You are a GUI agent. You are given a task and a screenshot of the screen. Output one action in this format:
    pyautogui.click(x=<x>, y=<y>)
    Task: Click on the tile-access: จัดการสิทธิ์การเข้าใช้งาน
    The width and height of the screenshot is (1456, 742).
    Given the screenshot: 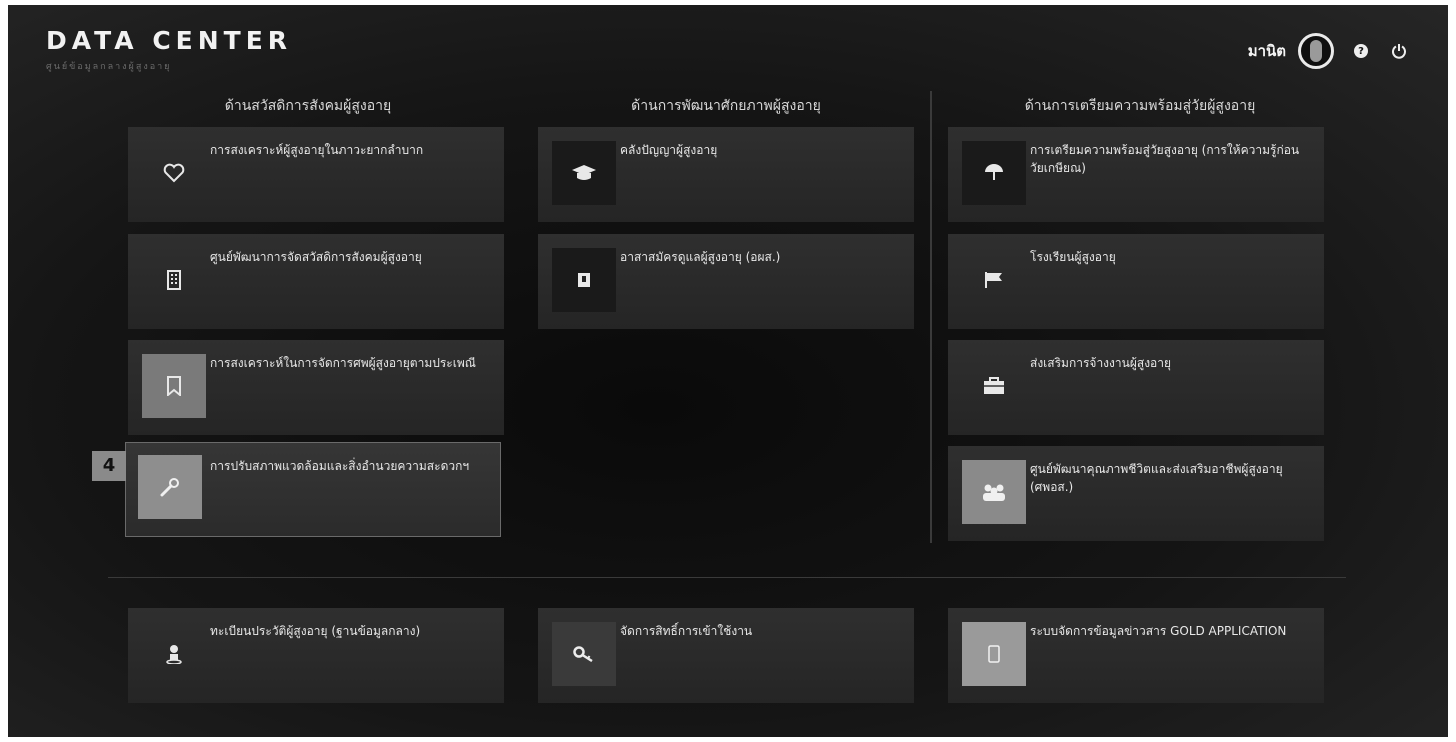 What is the action you would take?
    pyautogui.click(x=726, y=655)
    